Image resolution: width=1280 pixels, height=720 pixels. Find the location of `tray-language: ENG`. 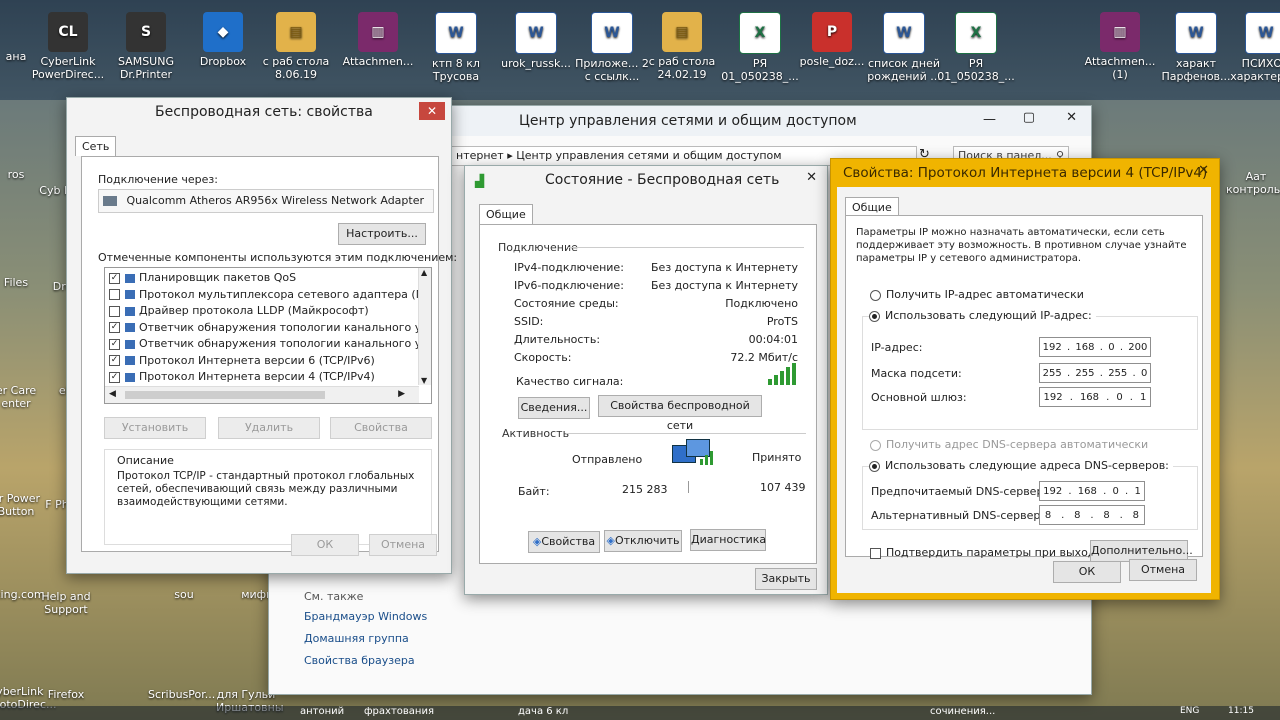

tray-language: ENG is located at coordinates (1189, 711).